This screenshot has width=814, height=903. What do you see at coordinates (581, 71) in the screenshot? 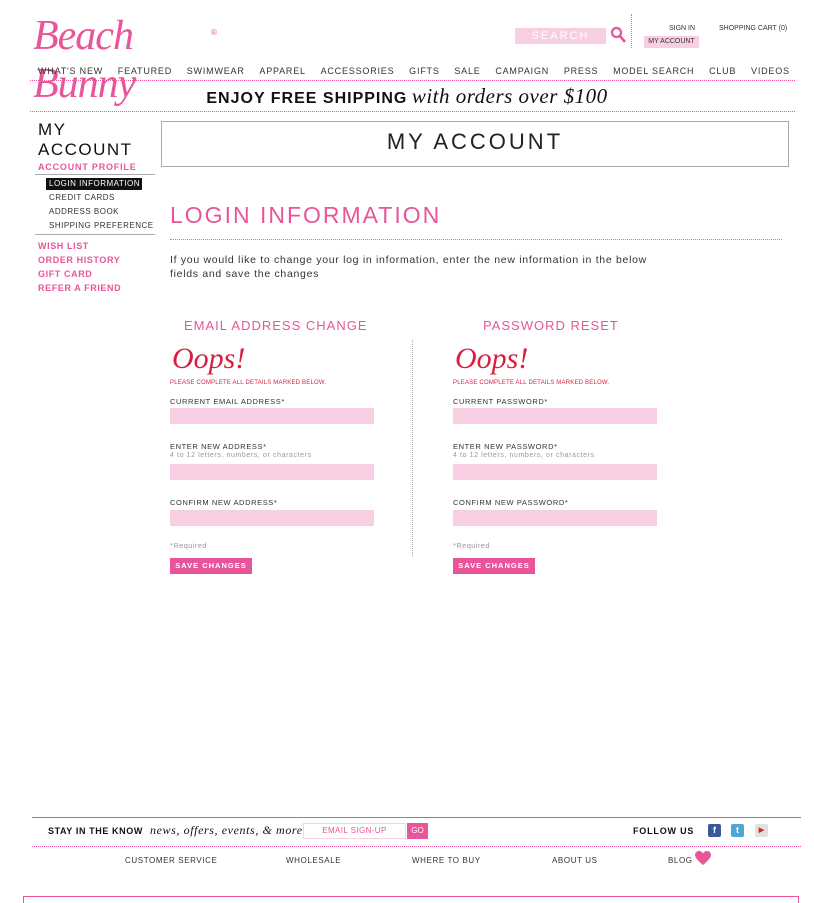
I see `nav-item-press: PRESS` at bounding box center [581, 71].